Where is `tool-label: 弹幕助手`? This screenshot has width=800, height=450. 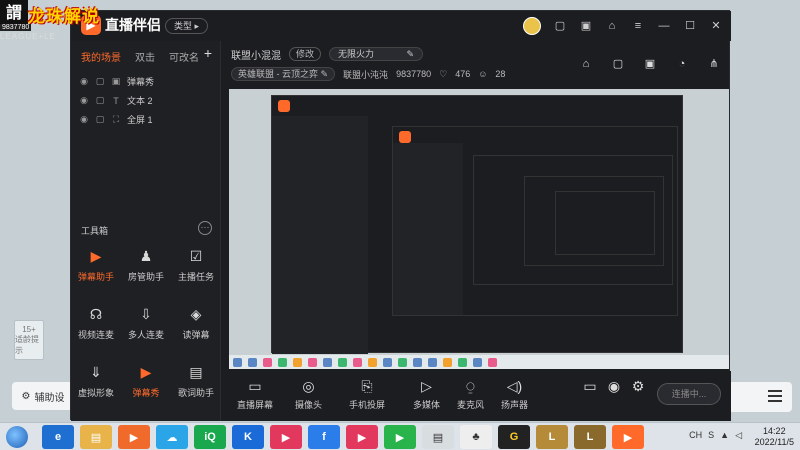 tool-label: 弹幕助手 is located at coordinates (95, 277).